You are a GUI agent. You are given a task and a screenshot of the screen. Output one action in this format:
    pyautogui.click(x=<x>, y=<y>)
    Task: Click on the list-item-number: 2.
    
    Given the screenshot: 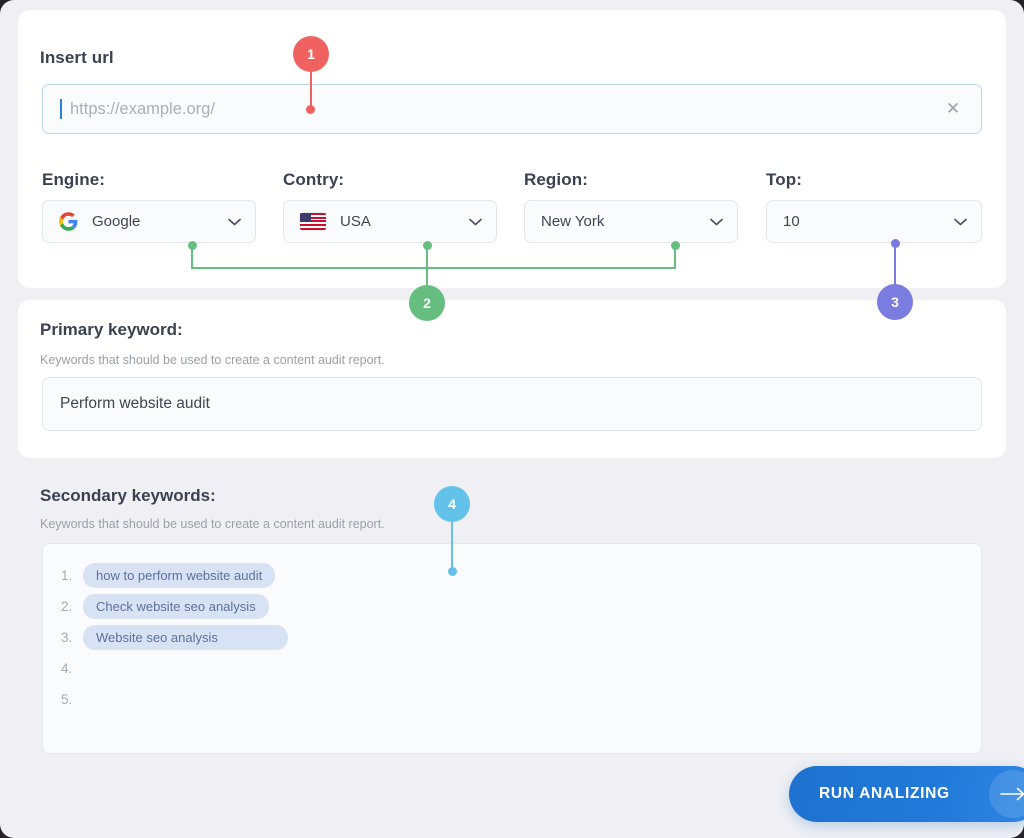 What is the action you would take?
    pyautogui.click(x=67, y=606)
    